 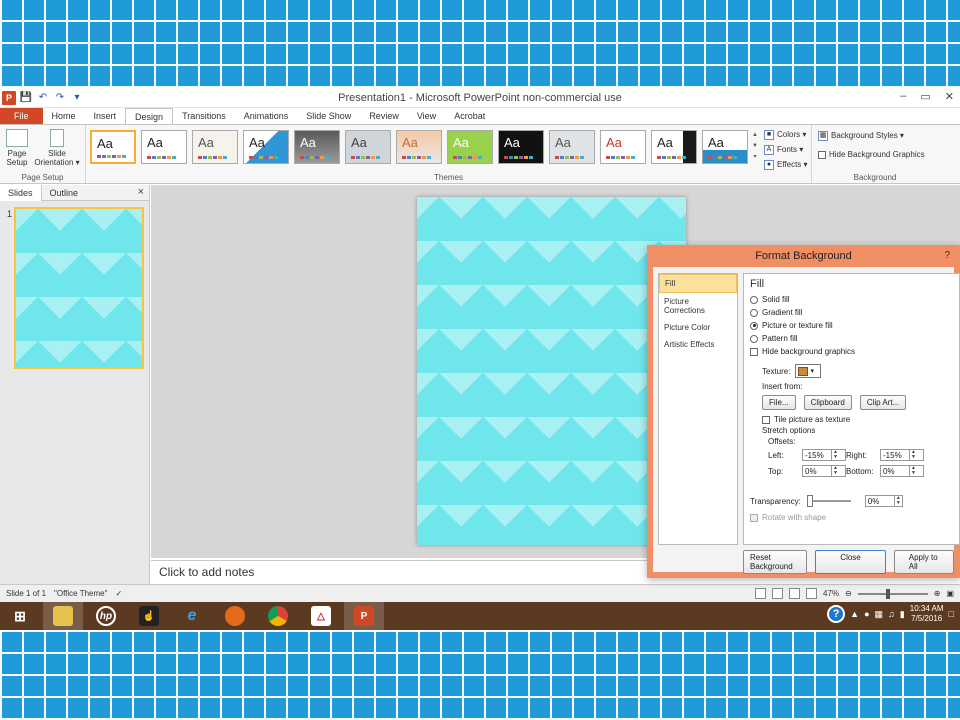 What do you see at coordinates (21, 192) in the screenshot?
I see `tab-slides: Slides` at bounding box center [21, 192].